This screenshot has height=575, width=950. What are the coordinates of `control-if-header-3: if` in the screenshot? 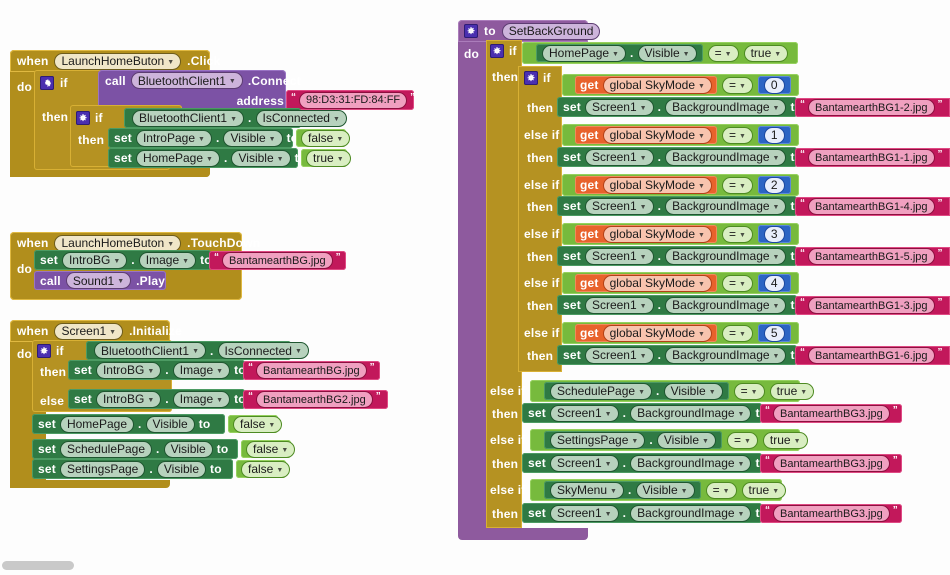 It's located at (50, 351).